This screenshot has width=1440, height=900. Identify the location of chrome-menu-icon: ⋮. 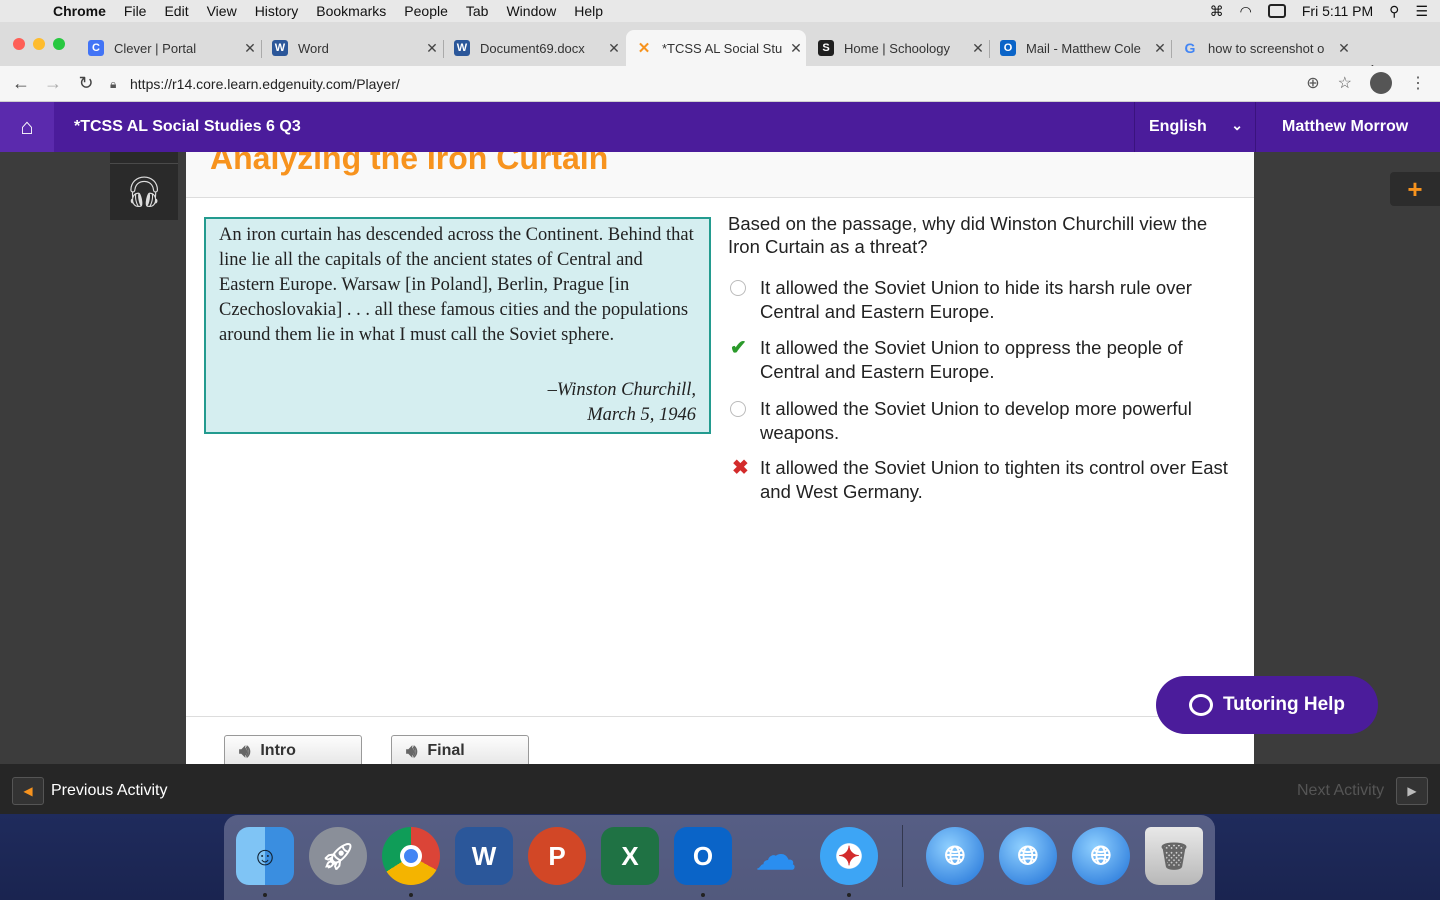
(1418, 83).